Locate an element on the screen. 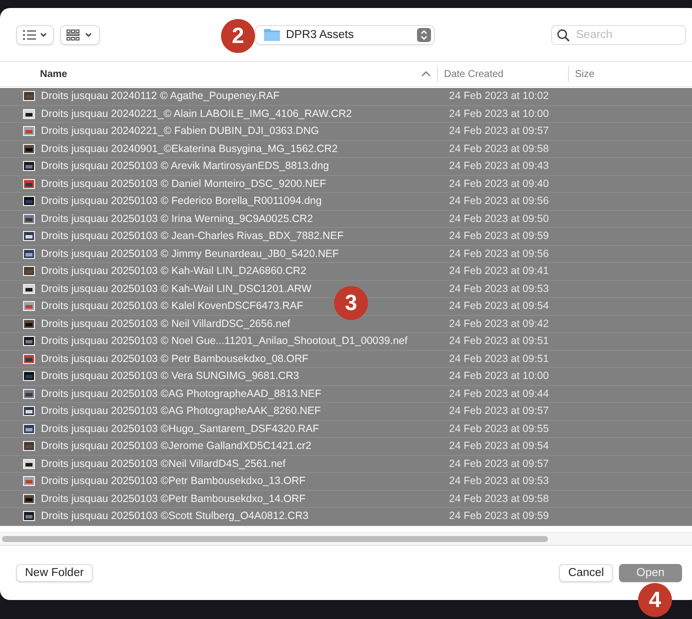 This screenshot has height=619, width=692. dialog-button: Cancel is located at coordinates (586, 573).